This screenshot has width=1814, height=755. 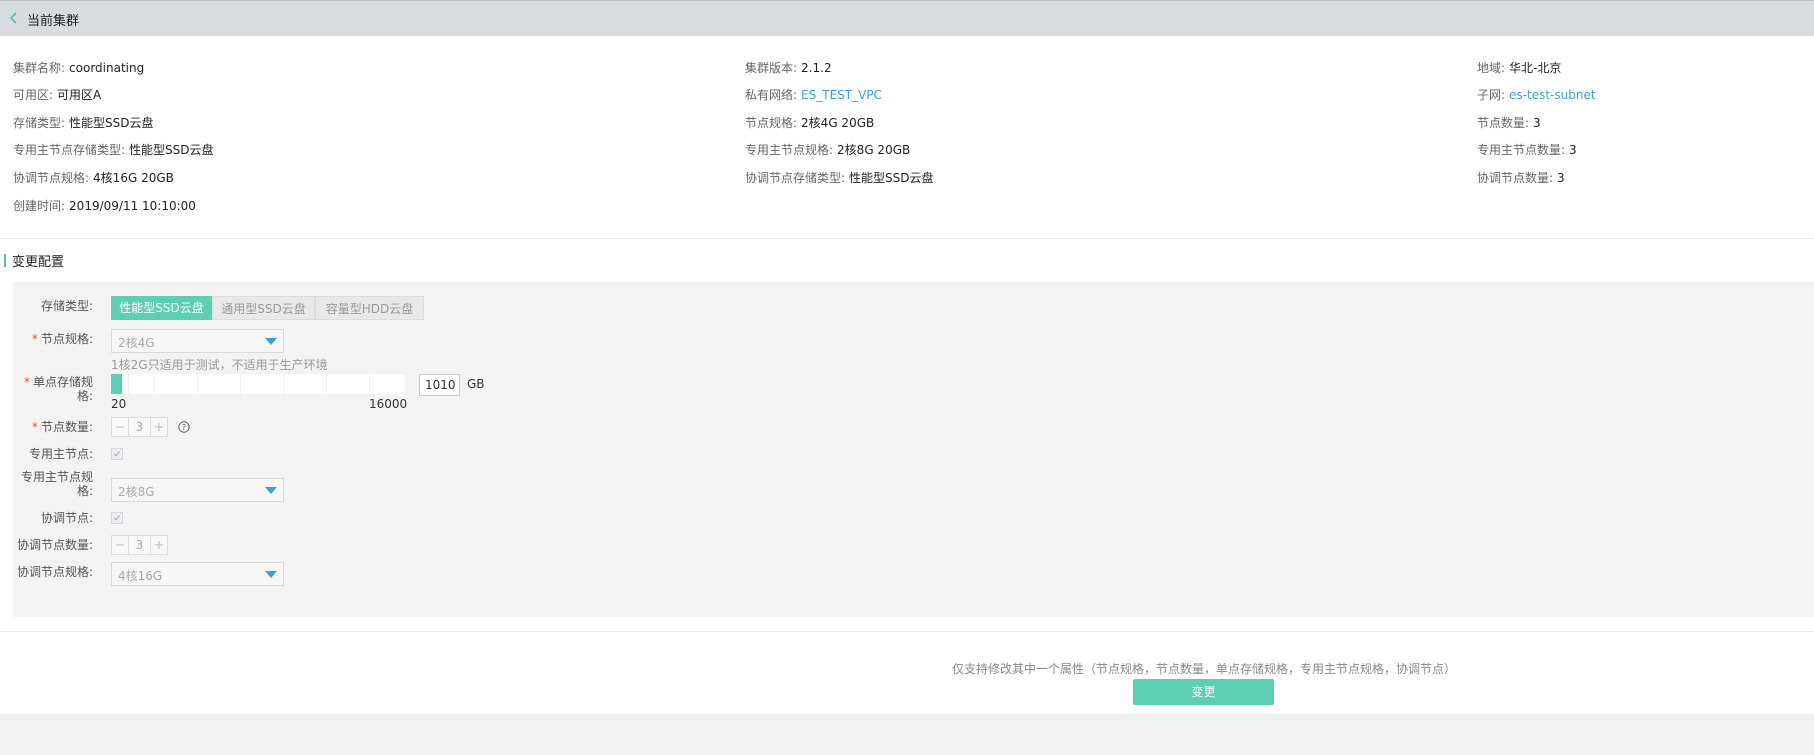 I want to click on info-label: 私有网络:, so click(x=771, y=95).